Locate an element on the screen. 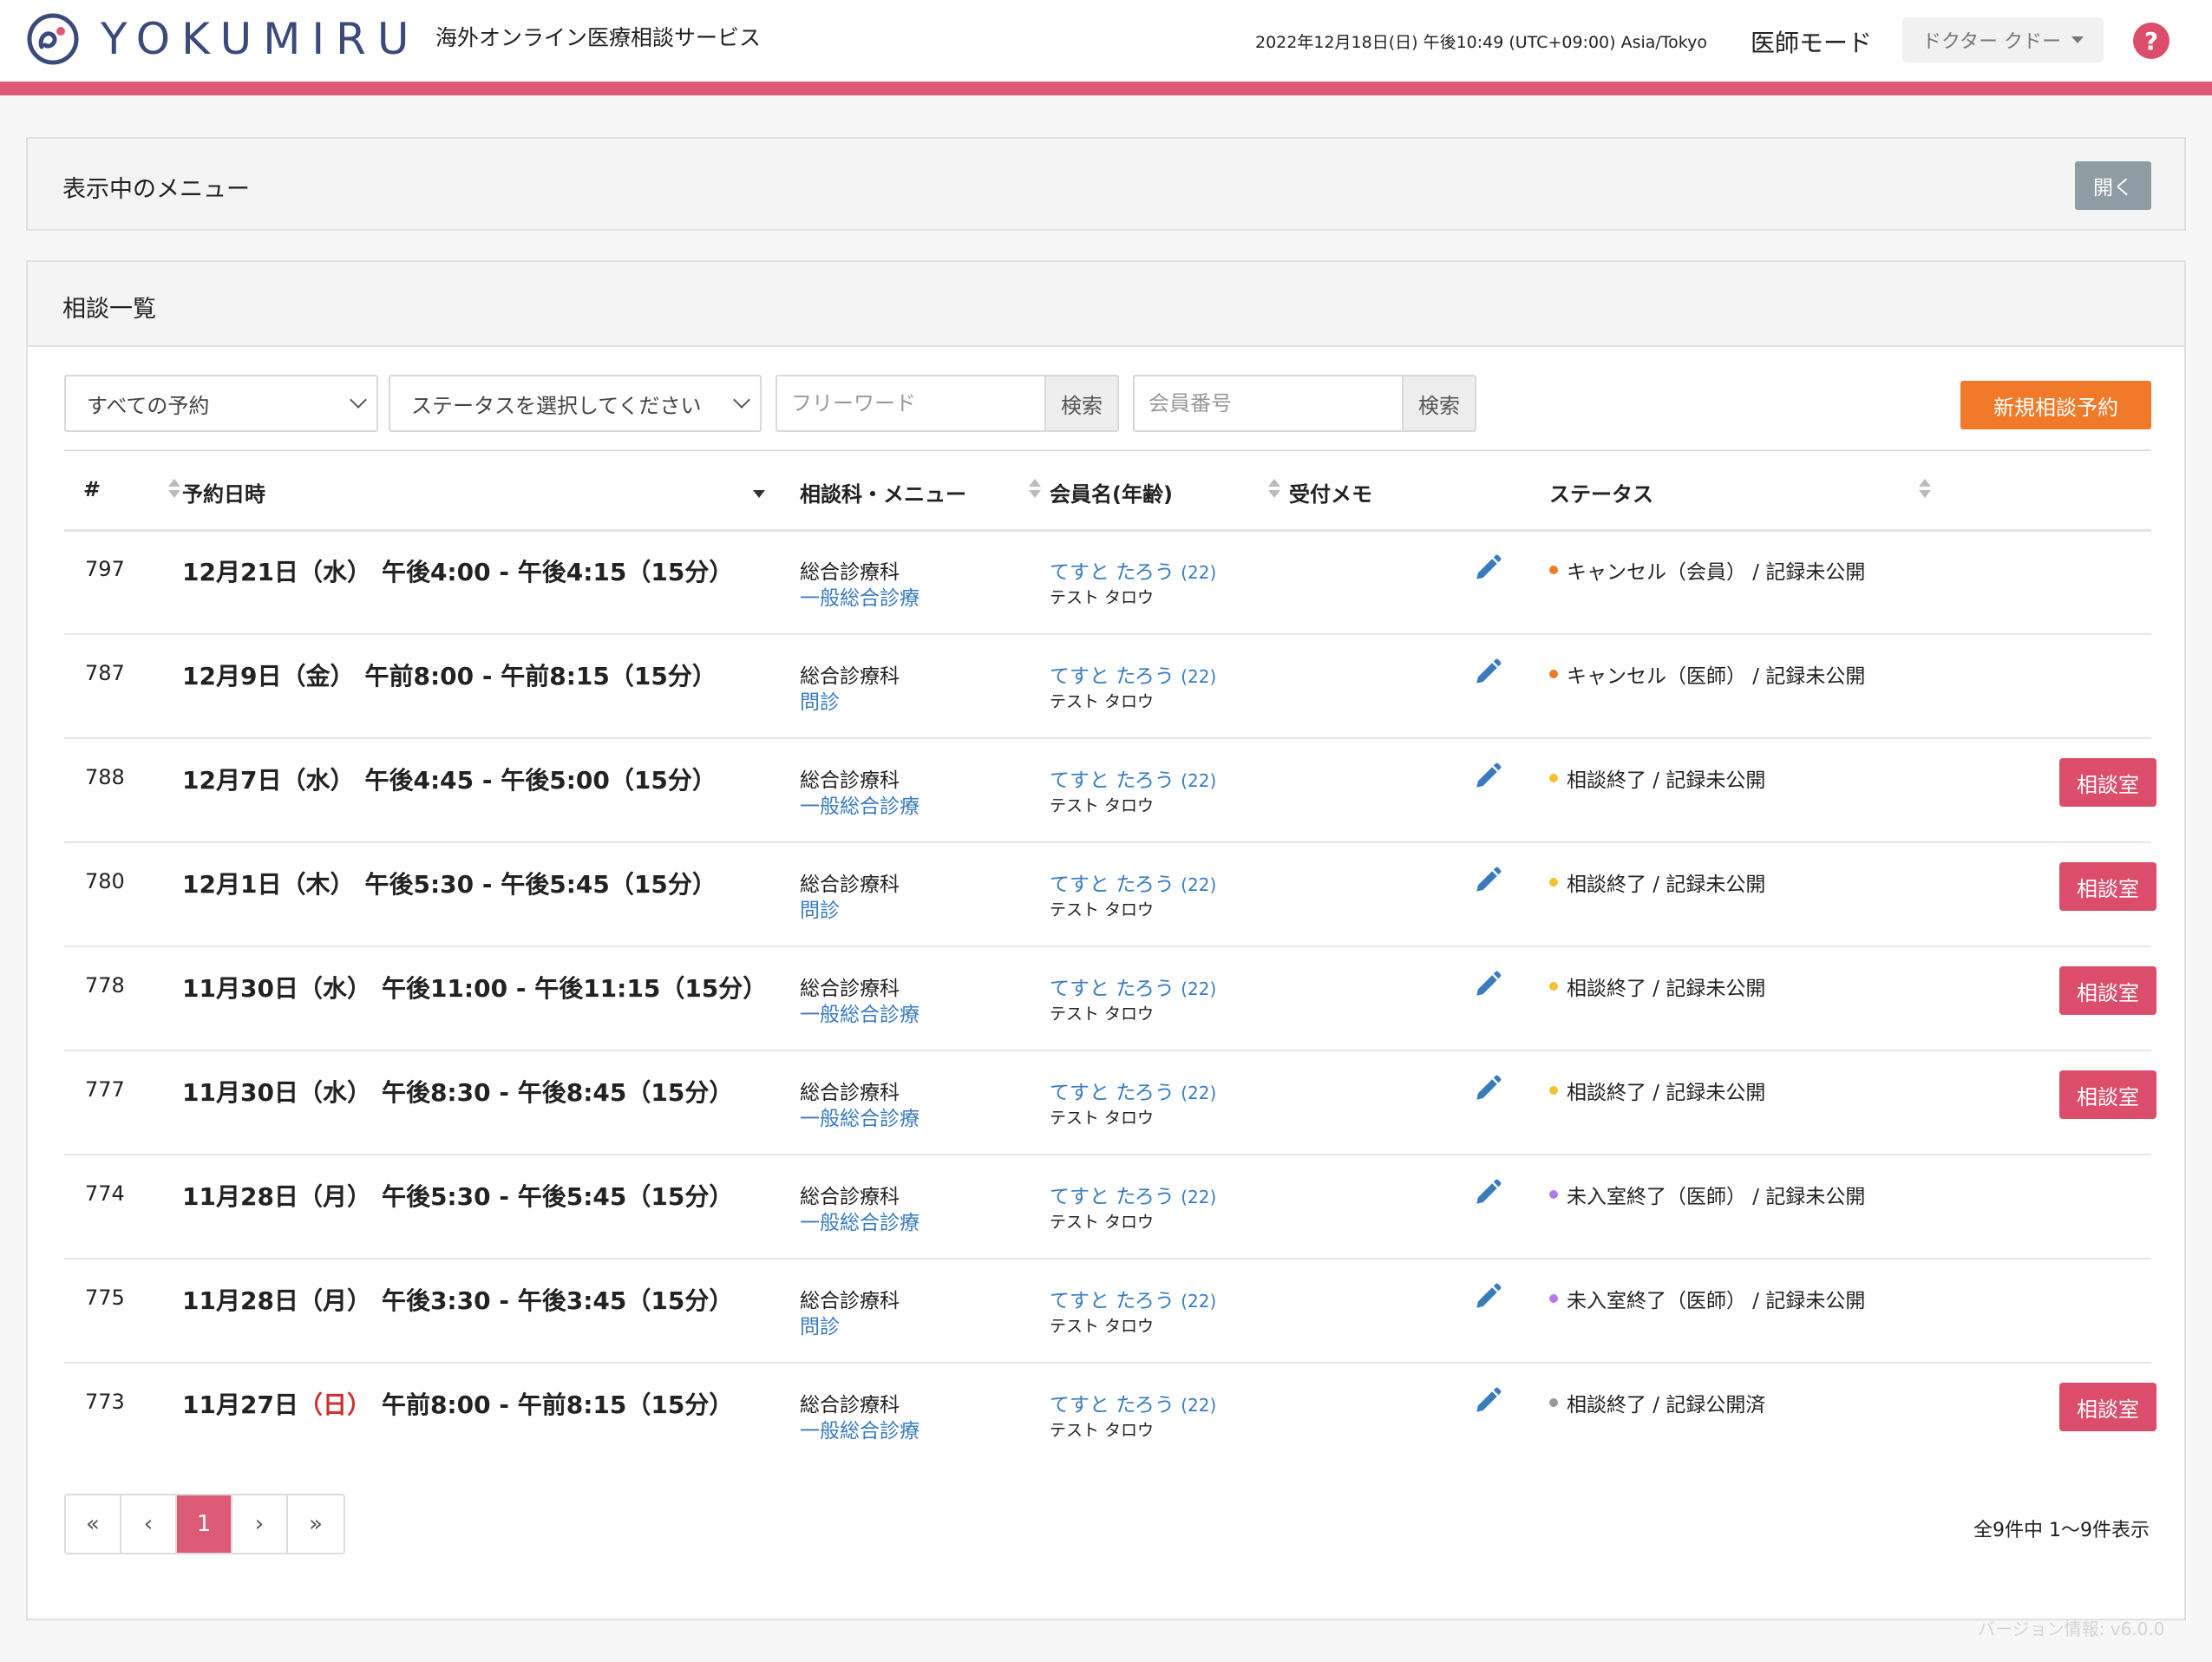 The width and height of the screenshot is (2212, 1662). row-weekday: （日） is located at coordinates (334, 1404).